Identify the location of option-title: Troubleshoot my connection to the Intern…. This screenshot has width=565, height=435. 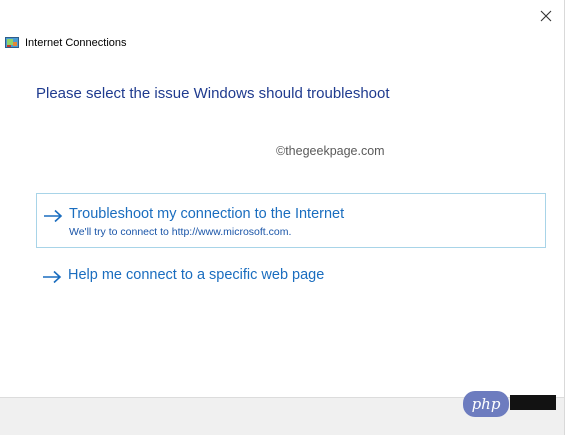
(207, 214).